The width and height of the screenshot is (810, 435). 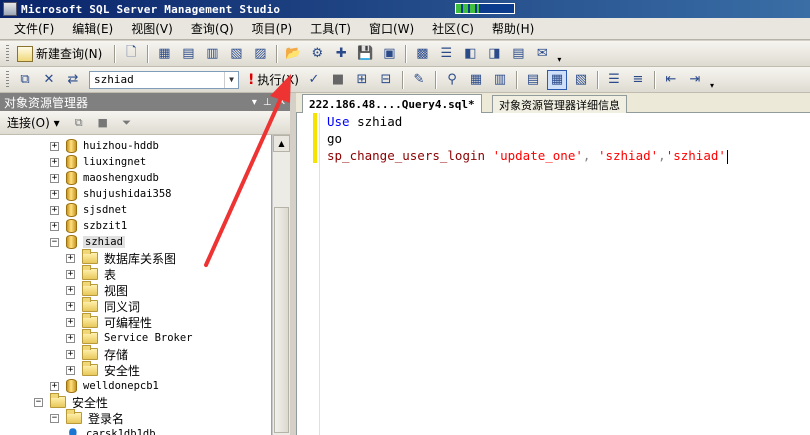 I want to click on decrease-indent-icon: ⇤, so click(x=671, y=80).